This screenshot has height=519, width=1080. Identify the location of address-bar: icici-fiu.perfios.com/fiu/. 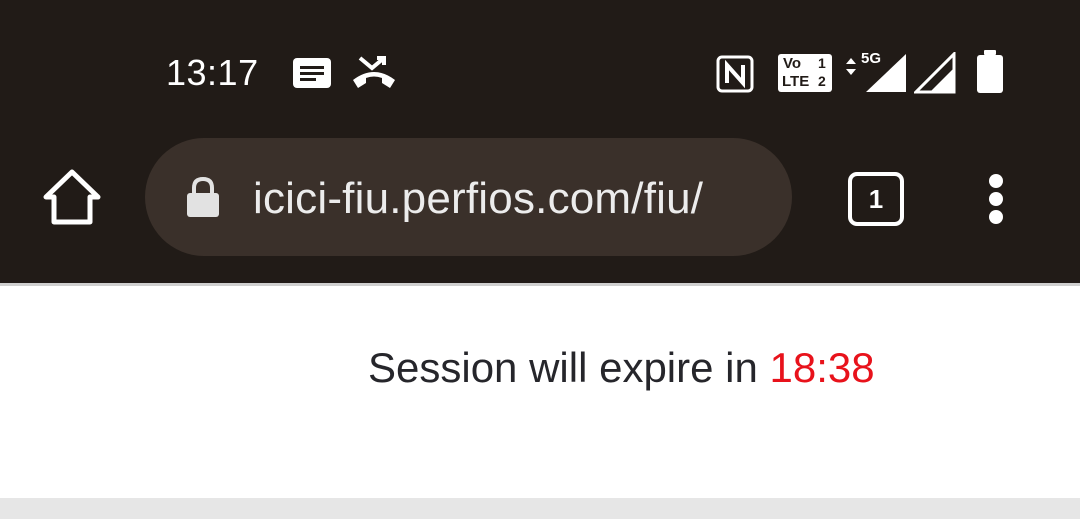
(468, 197).